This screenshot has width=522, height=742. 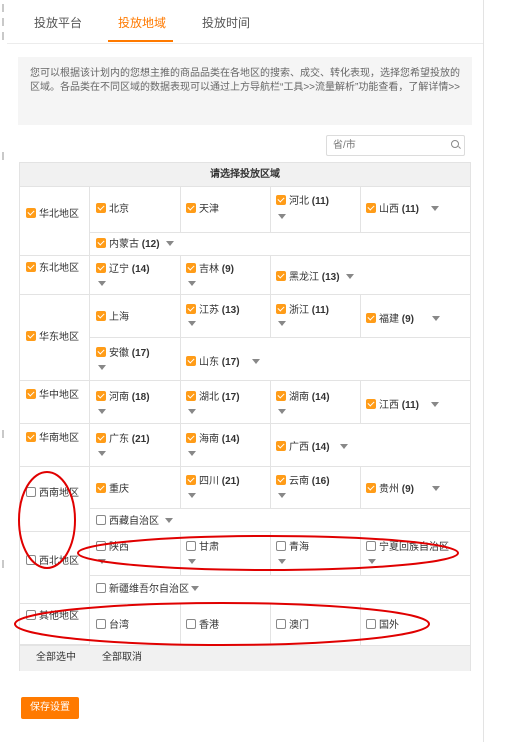 I want to click on province-henan: 河南 (18), so click(x=123, y=397).